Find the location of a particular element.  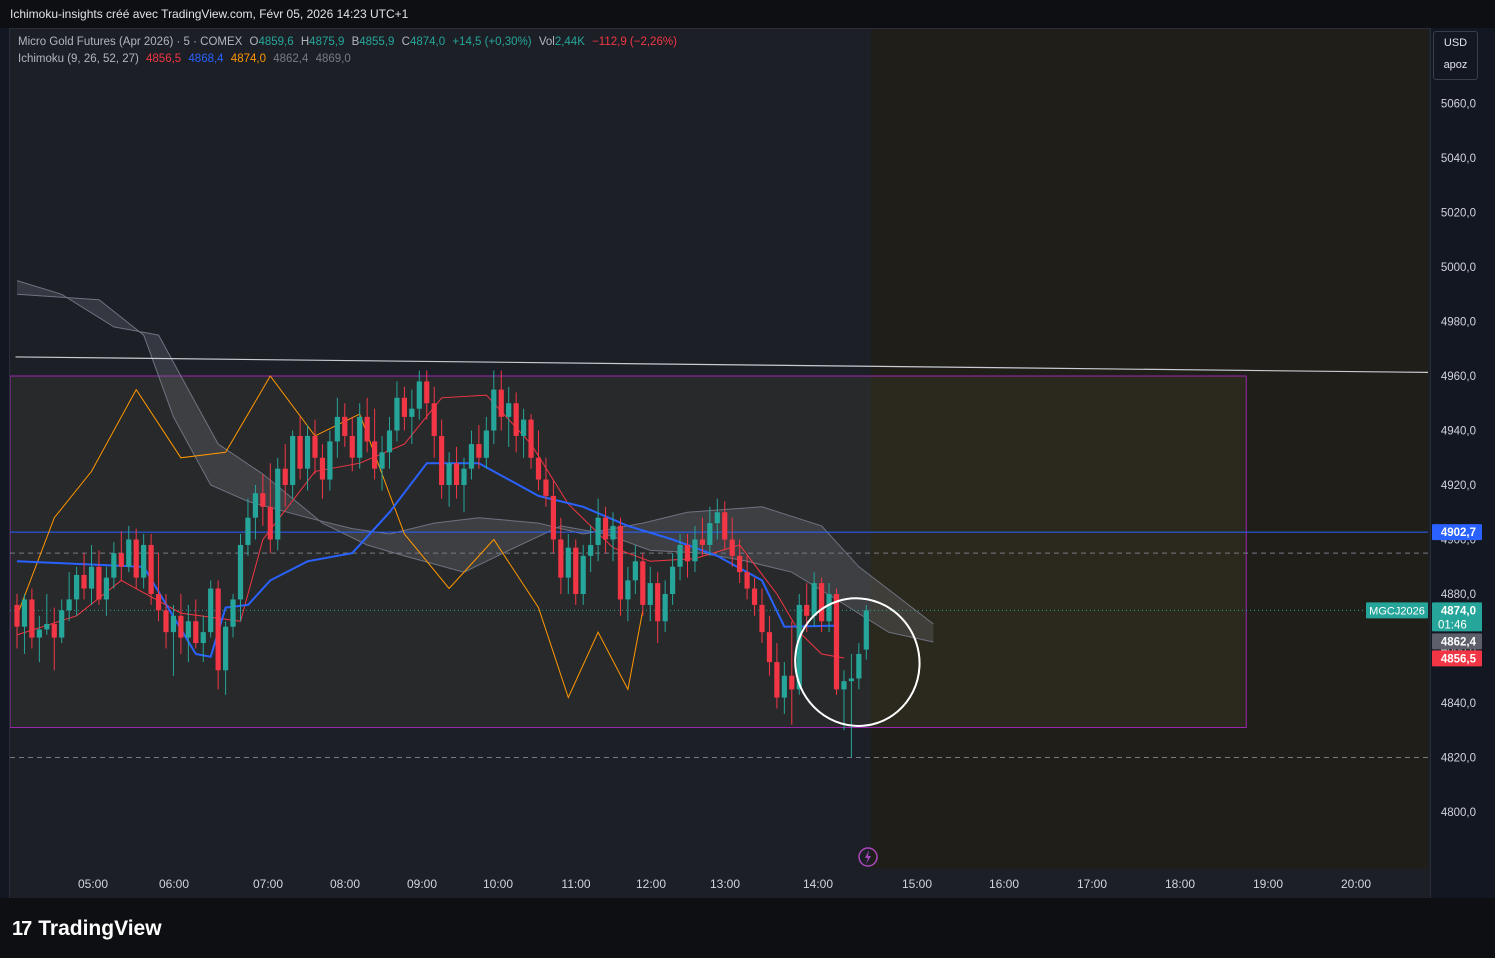

time-tick-label: 16:00 is located at coordinates (1004, 884).